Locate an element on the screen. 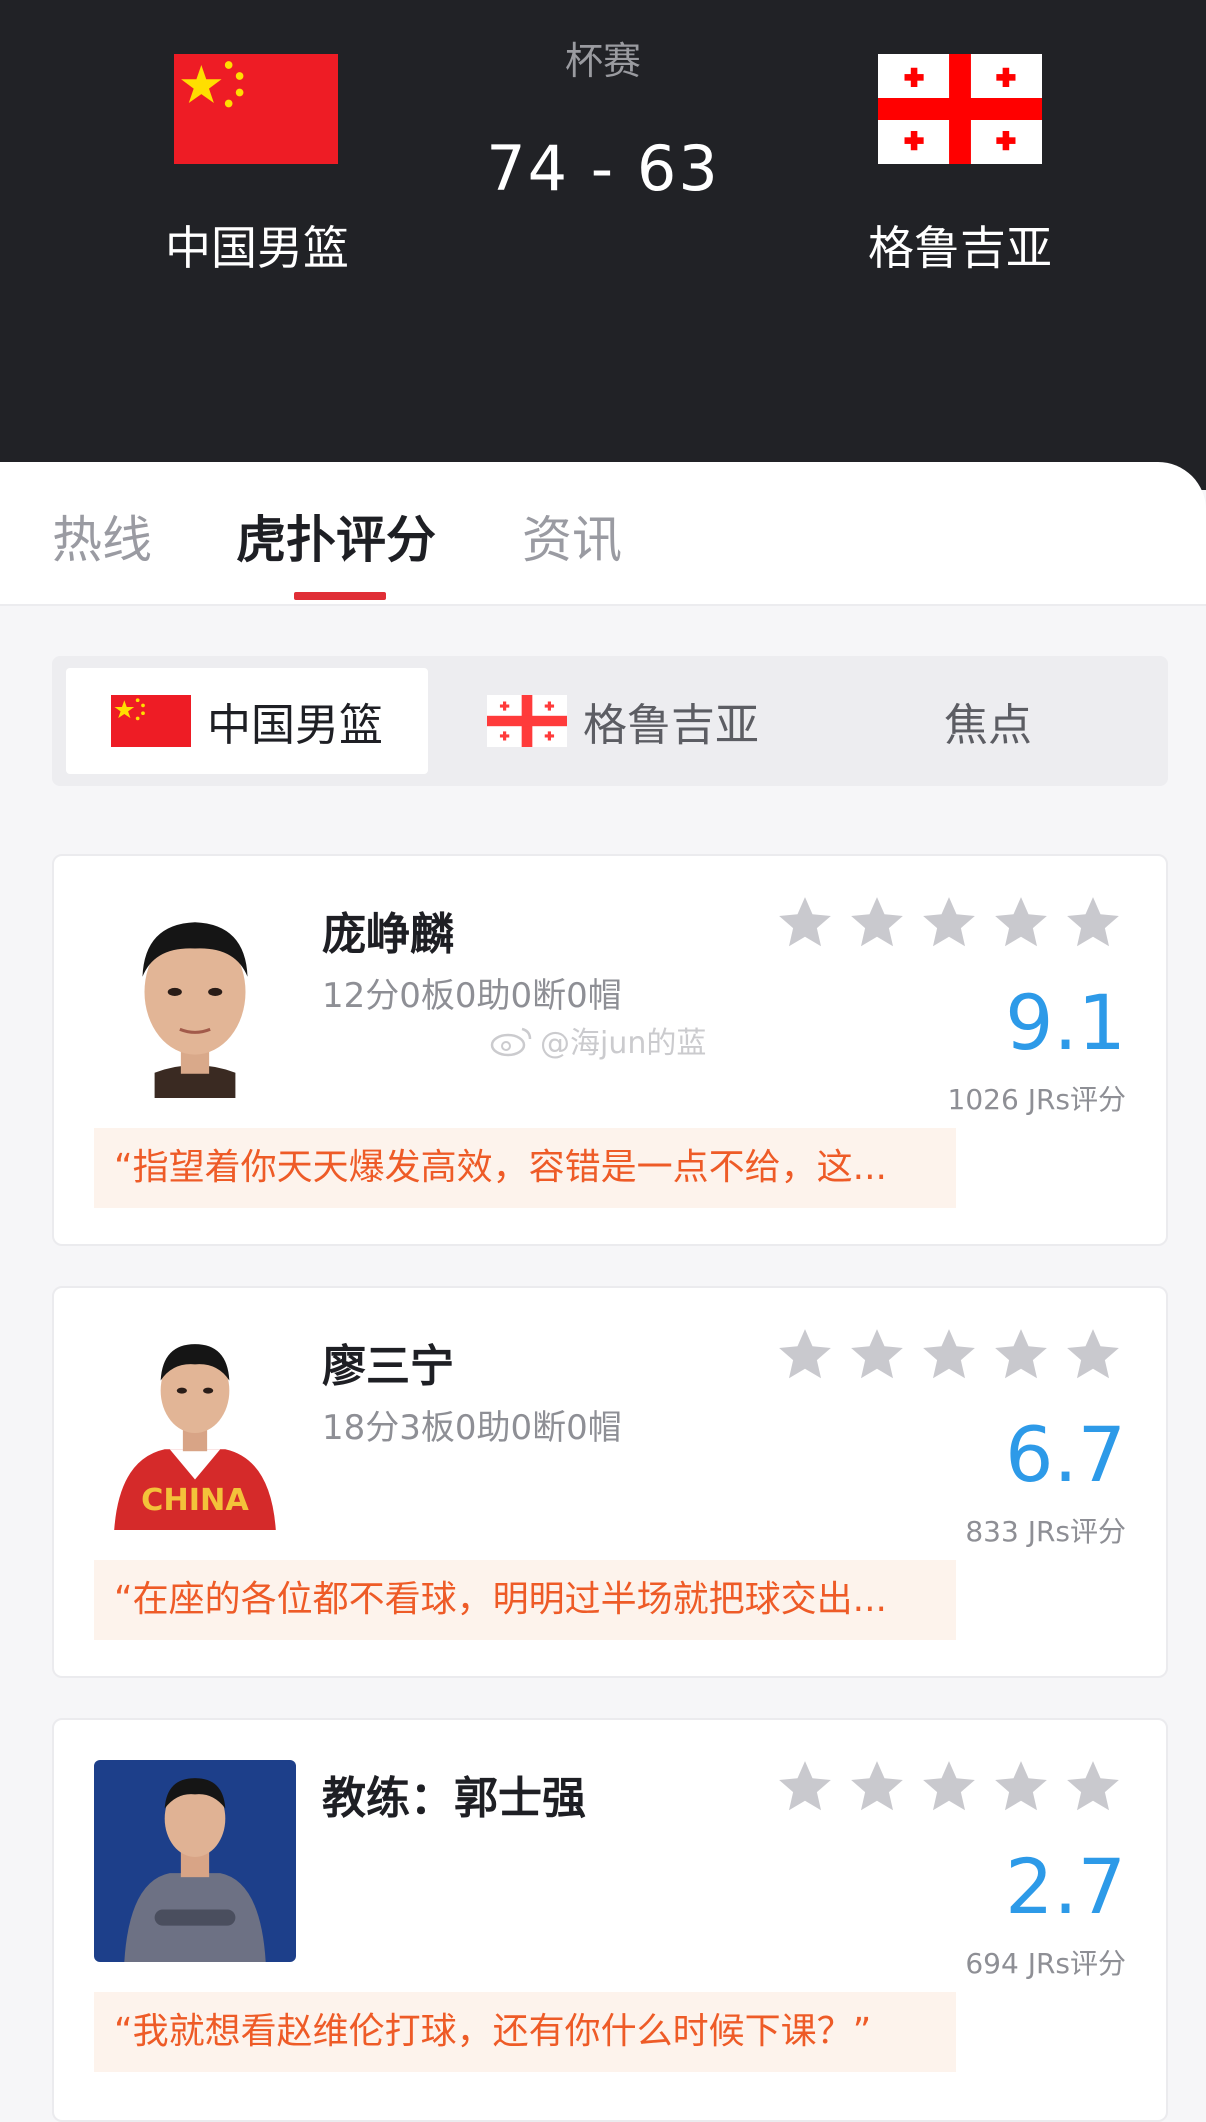 The image size is (1206, 2122). segment-label: 焦点 is located at coordinates (988, 725).